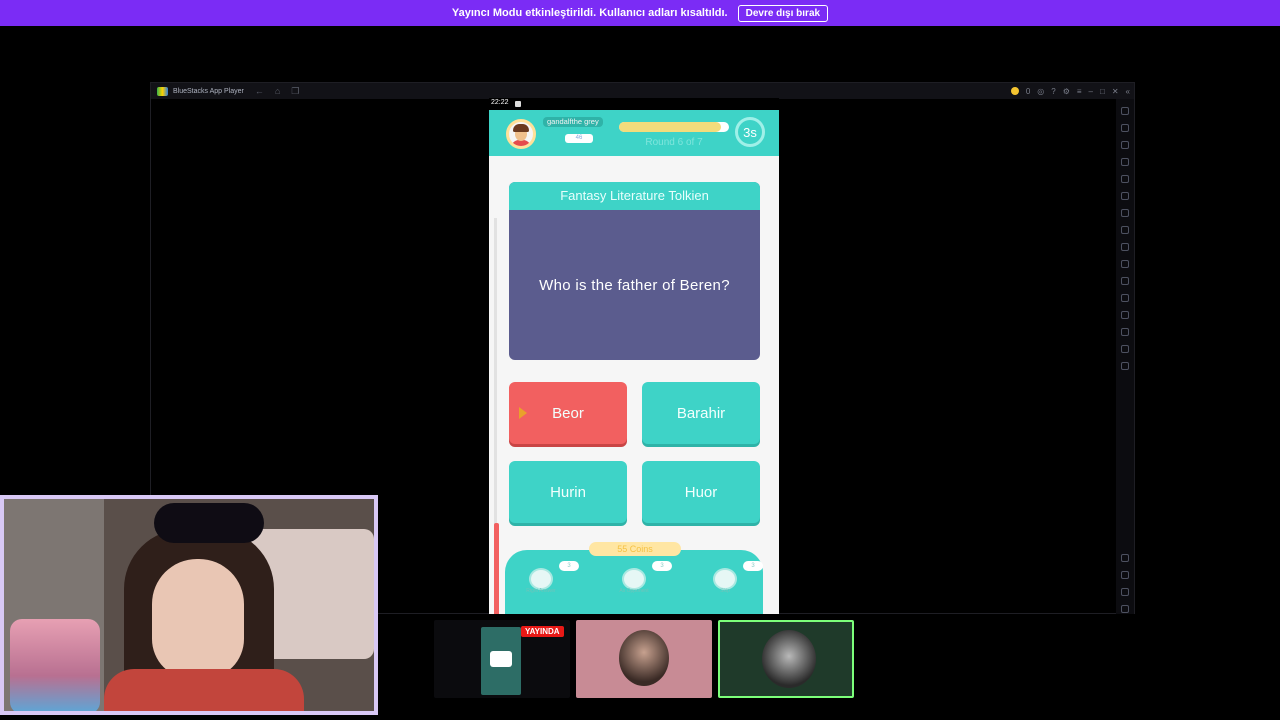  I want to click on record-icon, so click(1125, 230).